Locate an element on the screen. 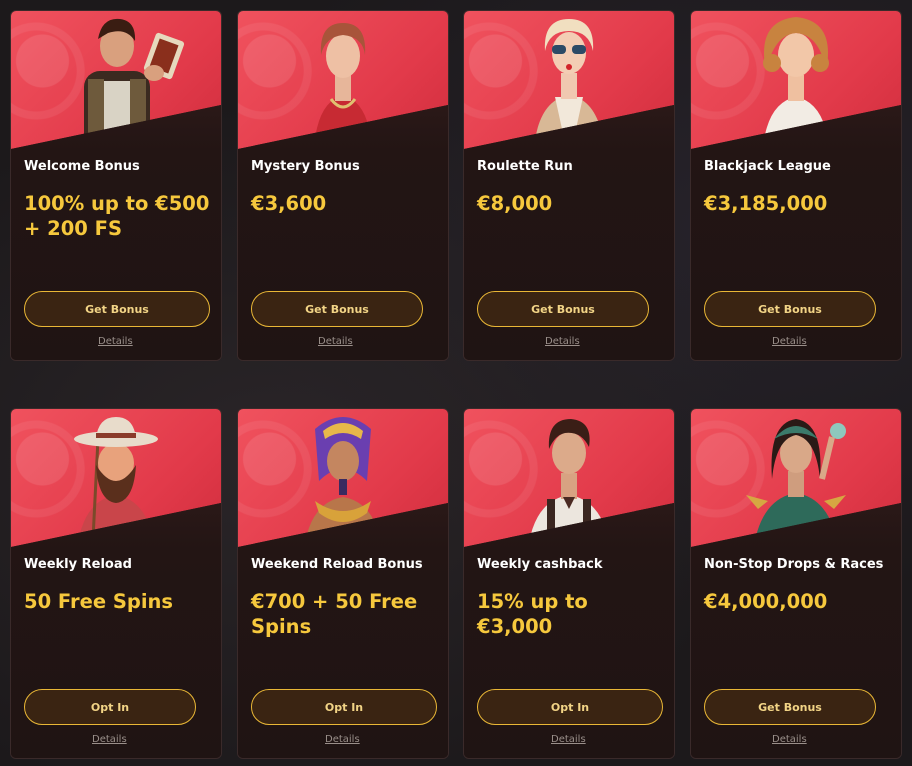  card-title: Blackjack League is located at coordinates (767, 166).